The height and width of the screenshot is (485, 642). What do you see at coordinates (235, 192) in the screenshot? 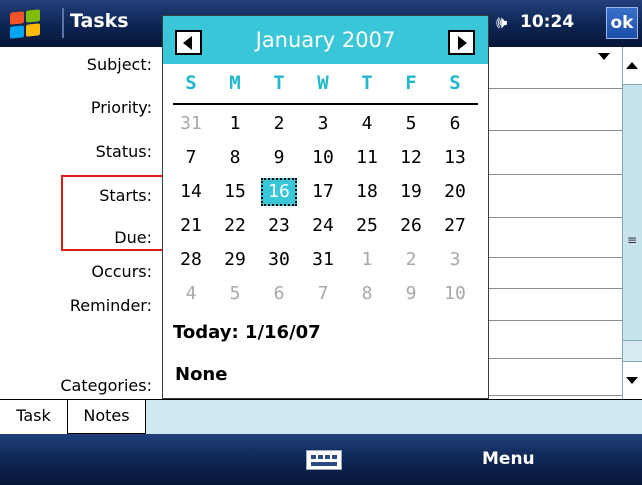
I see `calendar-day: 15` at bounding box center [235, 192].